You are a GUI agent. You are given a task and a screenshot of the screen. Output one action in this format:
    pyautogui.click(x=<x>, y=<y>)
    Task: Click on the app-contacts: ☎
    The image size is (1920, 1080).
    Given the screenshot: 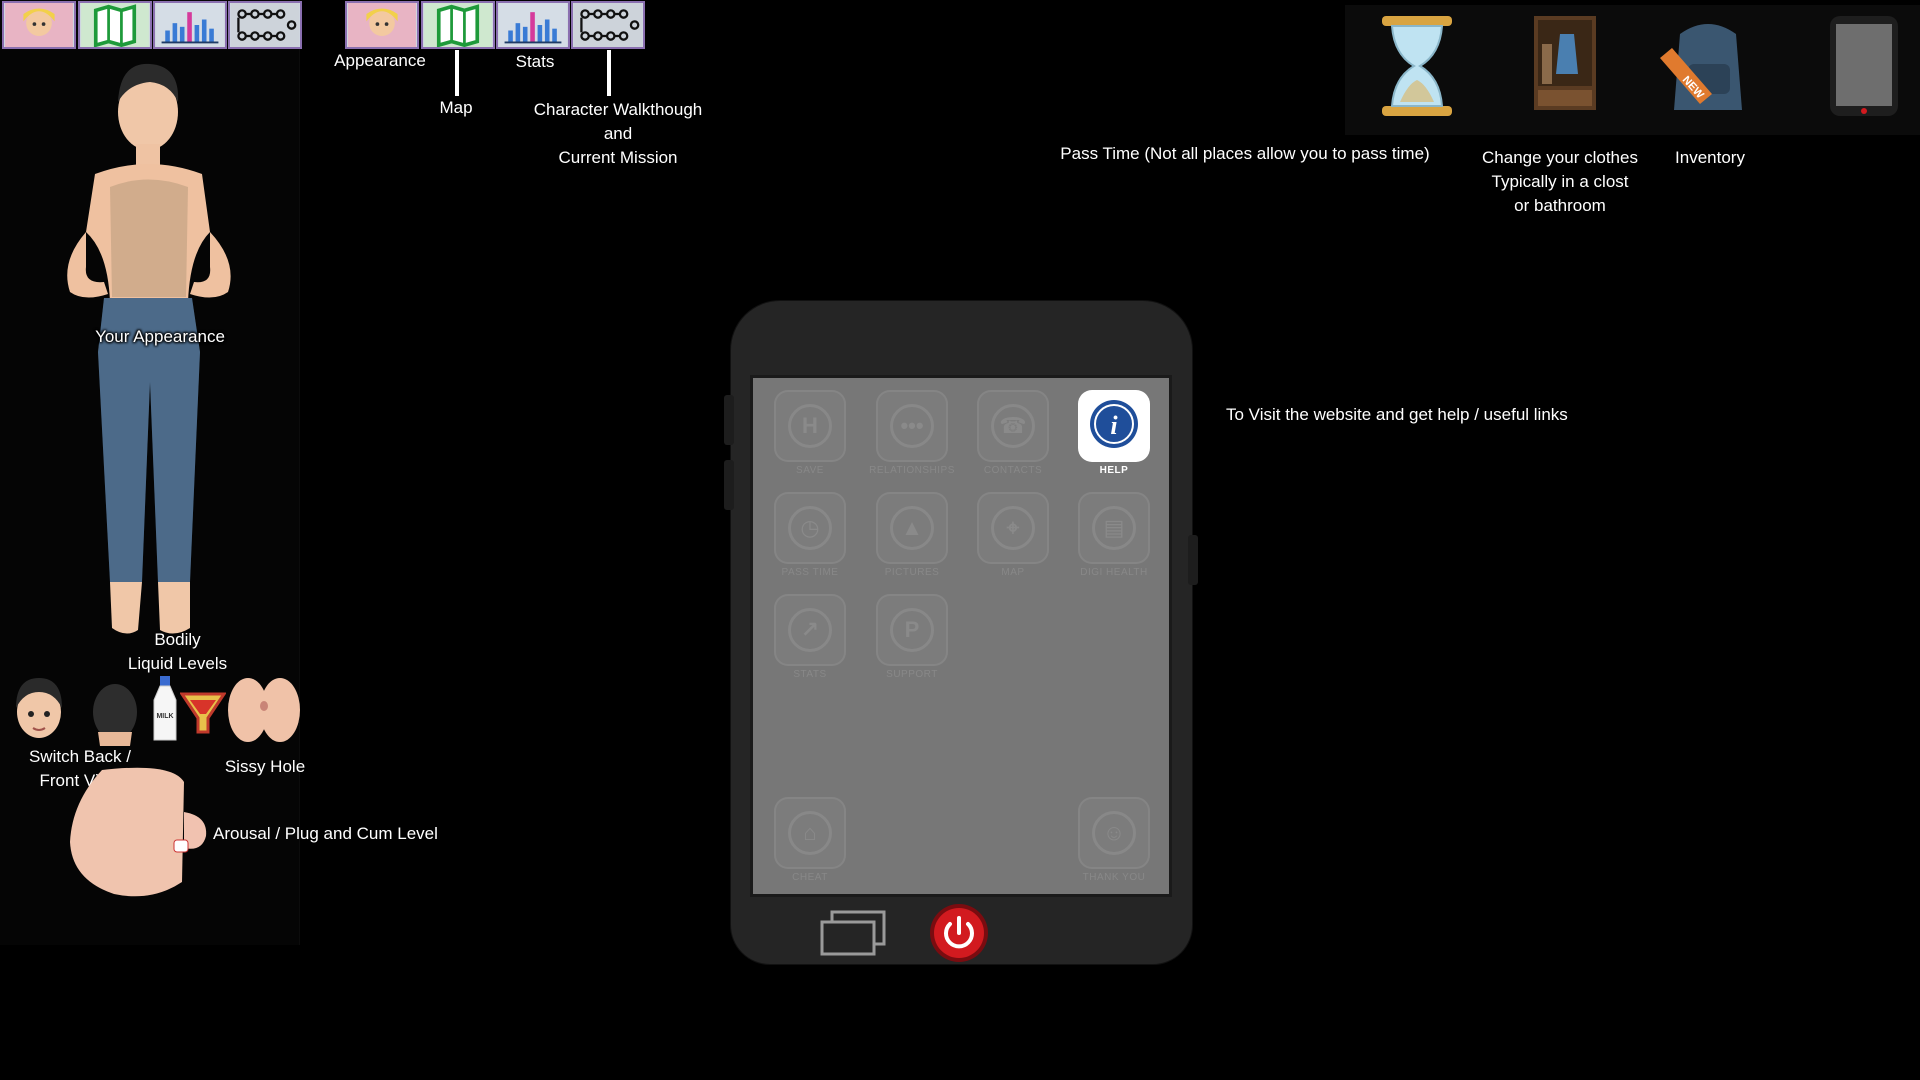 What is the action you would take?
    pyautogui.click(x=1013, y=426)
    